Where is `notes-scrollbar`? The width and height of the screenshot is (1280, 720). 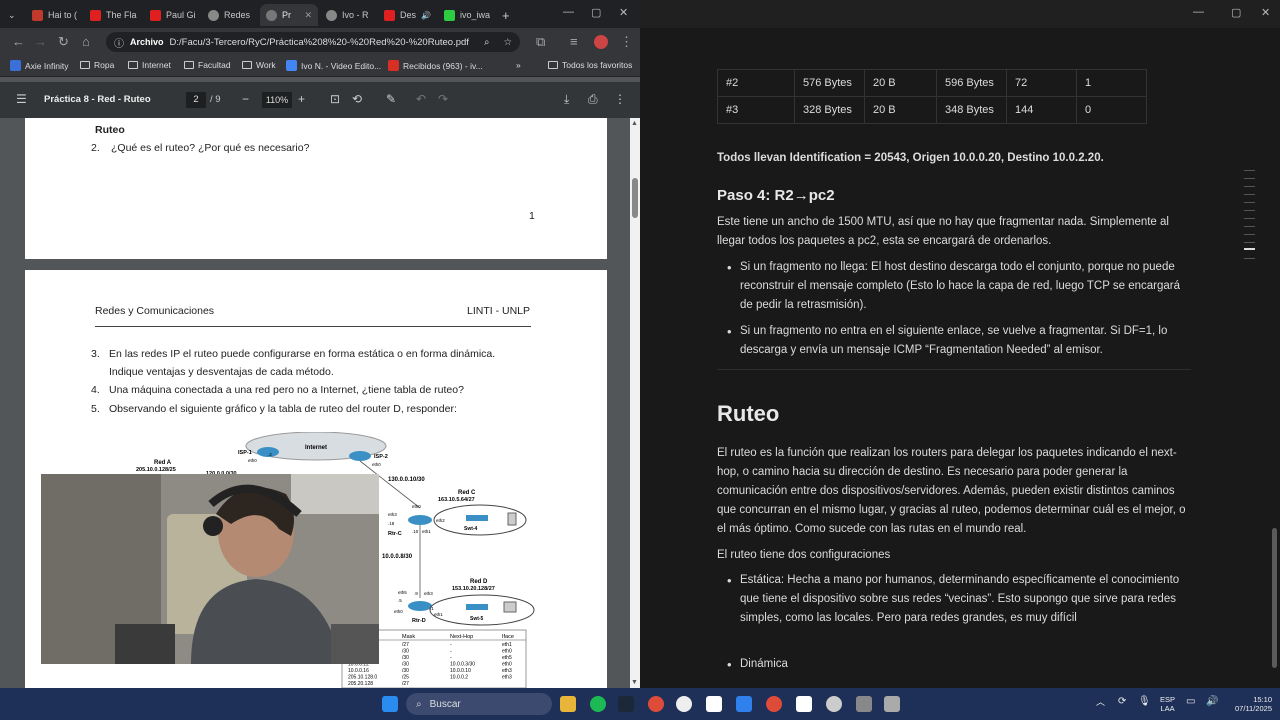 notes-scrollbar is located at coordinates (1275, 358).